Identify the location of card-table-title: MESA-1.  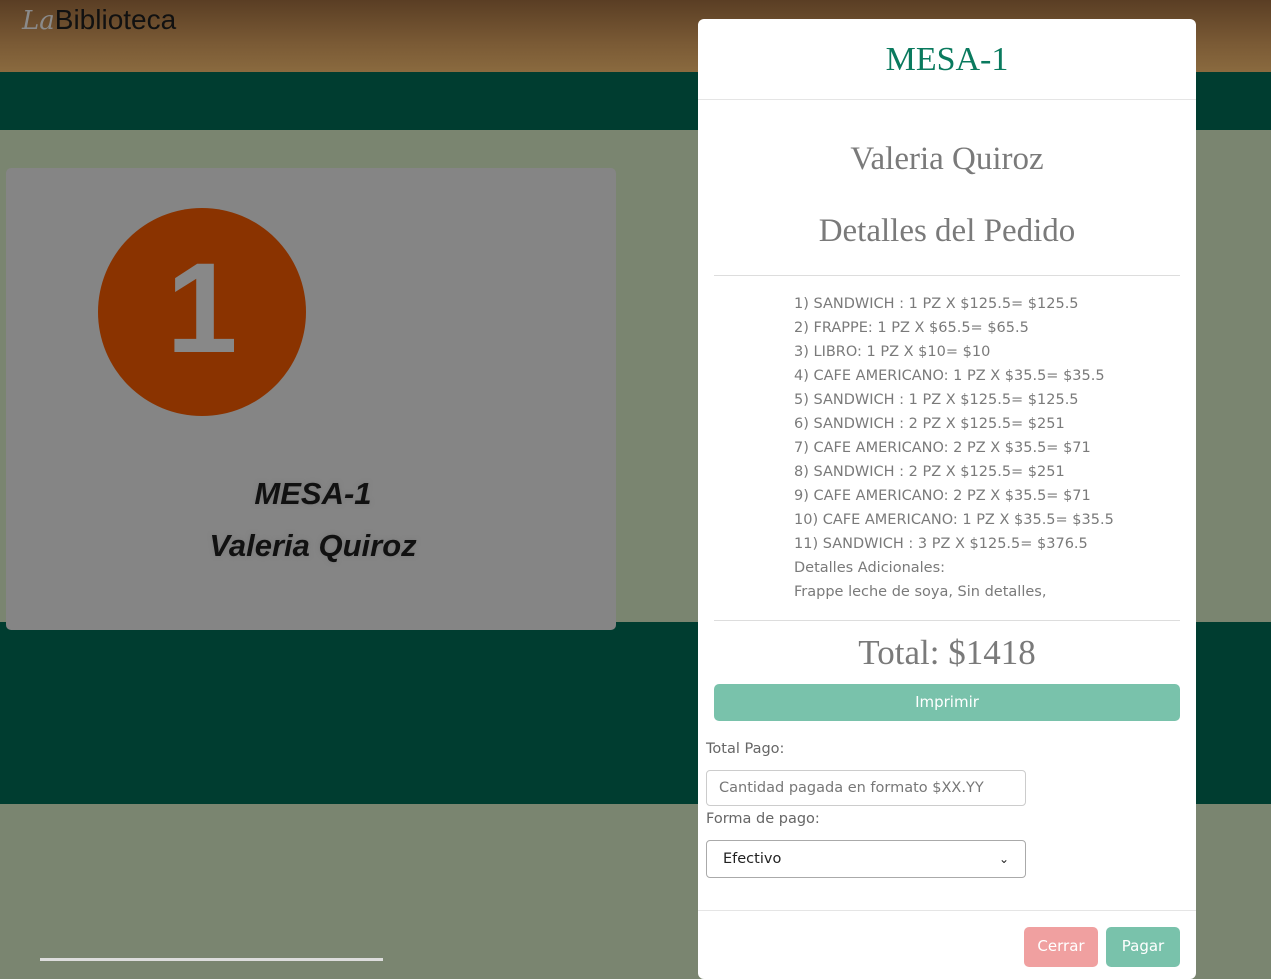
(313, 493).